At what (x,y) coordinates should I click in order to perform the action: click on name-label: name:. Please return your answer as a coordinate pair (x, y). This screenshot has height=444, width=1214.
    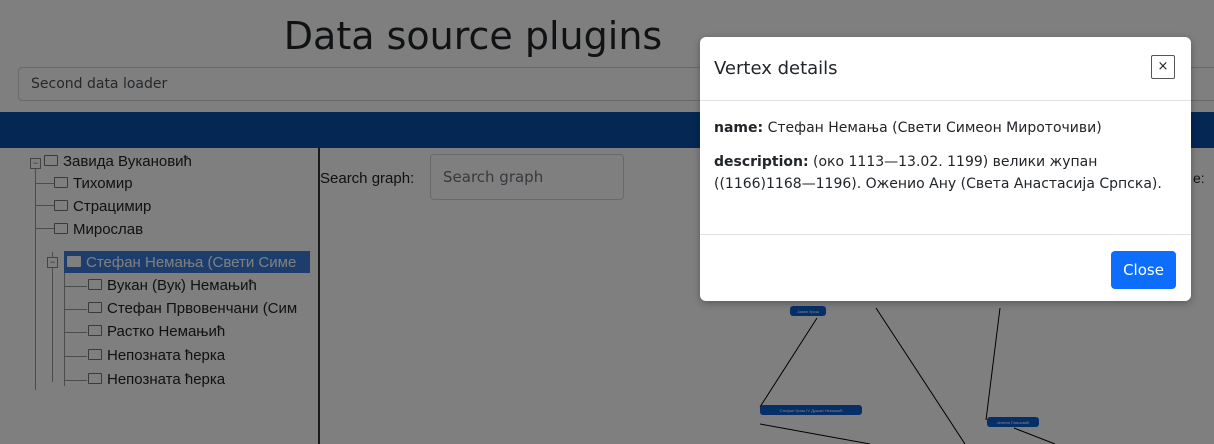
    Looking at the image, I should click on (739, 128).